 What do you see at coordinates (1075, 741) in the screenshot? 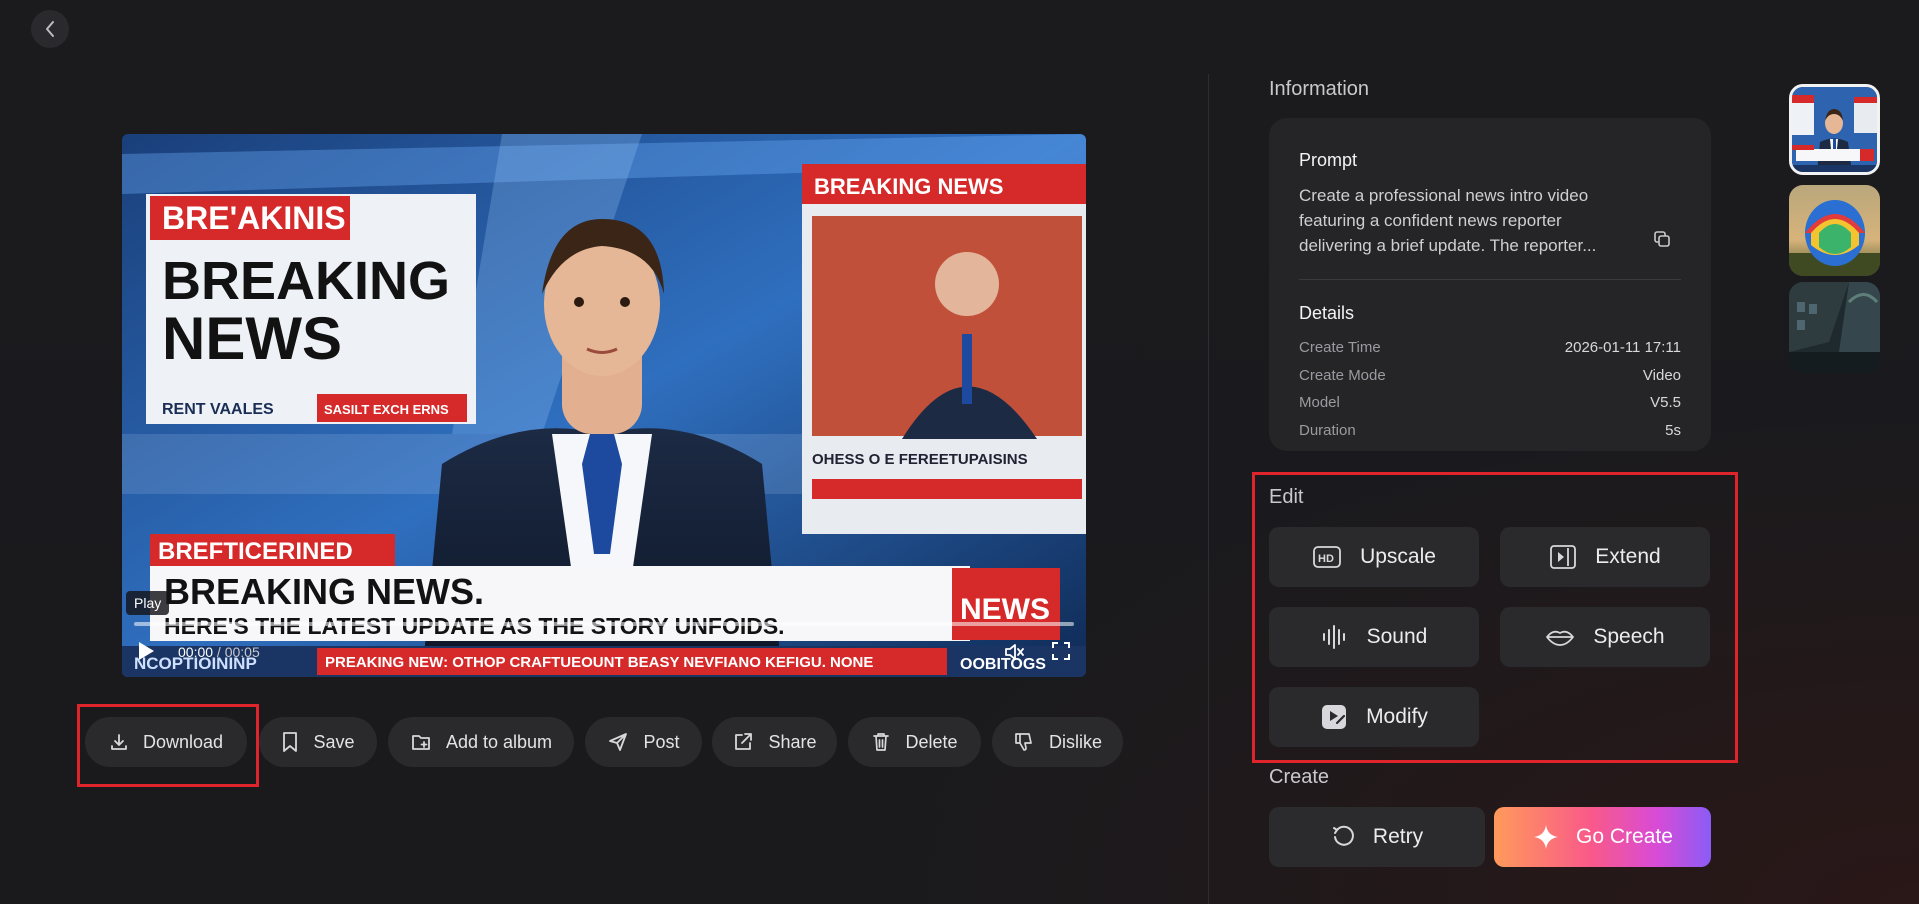
I see `dislike-label: Dislike` at bounding box center [1075, 741].